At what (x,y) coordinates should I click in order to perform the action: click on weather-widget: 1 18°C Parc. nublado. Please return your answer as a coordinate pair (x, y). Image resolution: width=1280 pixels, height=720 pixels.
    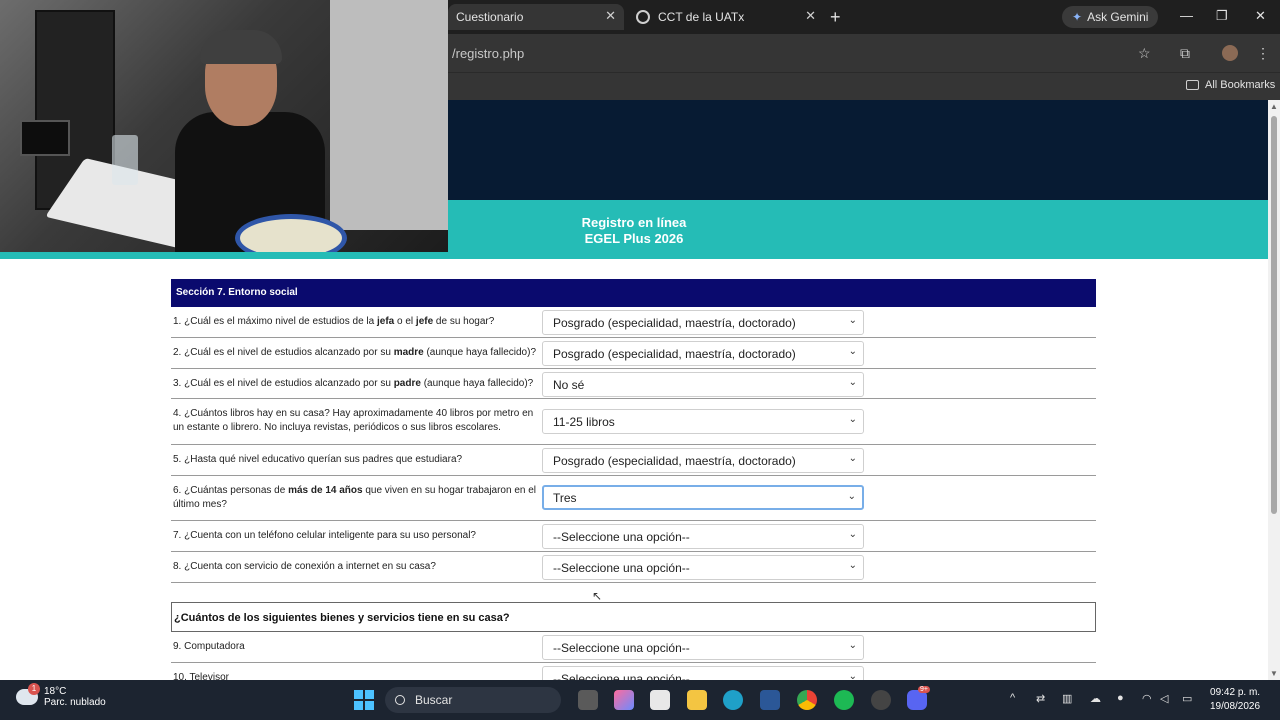
    Looking at the image, I should click on (61, 695).